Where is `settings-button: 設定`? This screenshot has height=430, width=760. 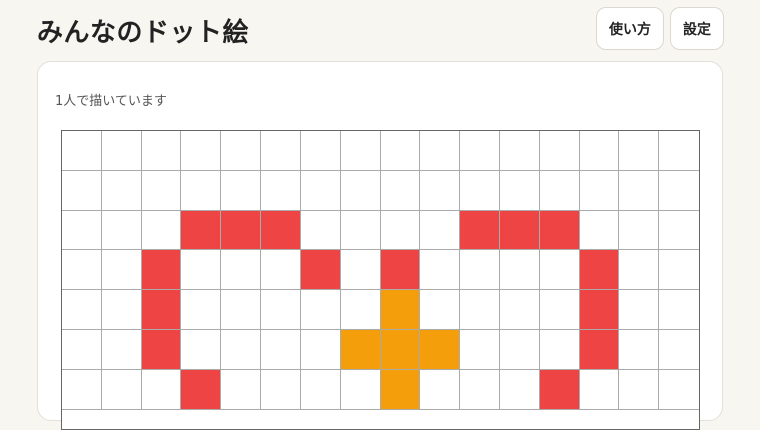 settings-button: 設定 is located at coordinates (697, 28).